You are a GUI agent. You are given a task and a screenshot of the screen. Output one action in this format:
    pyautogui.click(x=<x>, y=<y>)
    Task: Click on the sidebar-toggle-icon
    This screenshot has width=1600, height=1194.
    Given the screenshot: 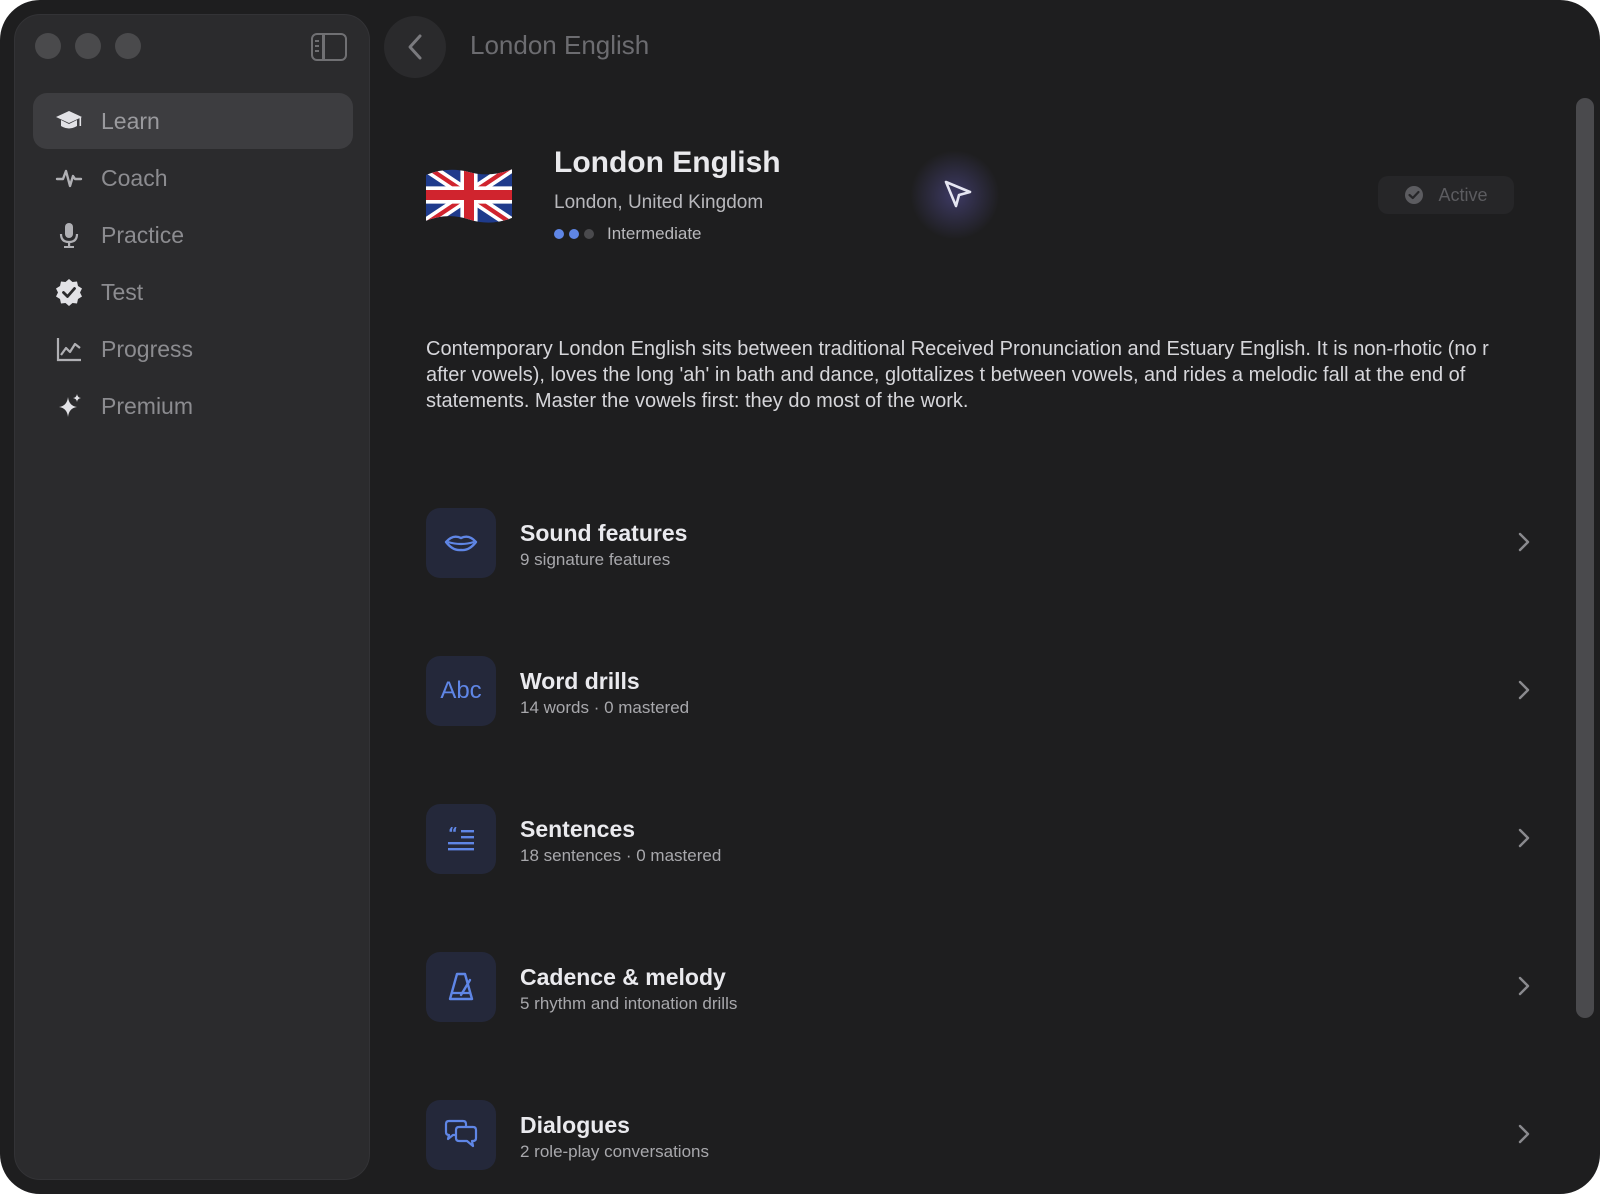 What is the action you would take?
    pyautogui.click(x=329, y=47)
    